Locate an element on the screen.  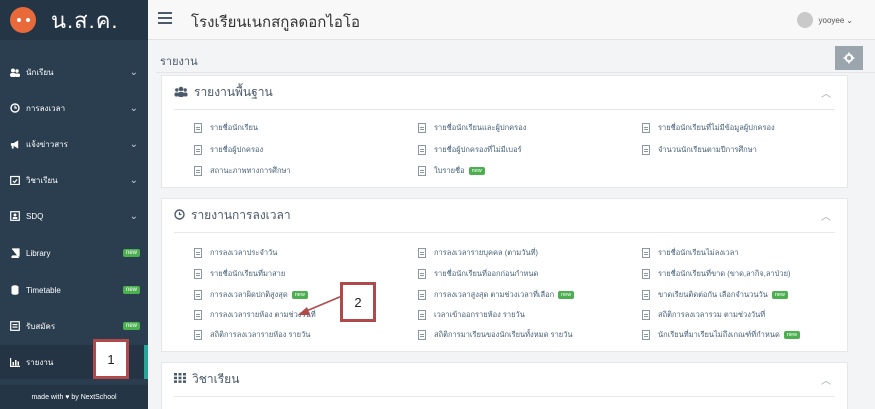
megaphone-icon is located at coordinates (15, 144).